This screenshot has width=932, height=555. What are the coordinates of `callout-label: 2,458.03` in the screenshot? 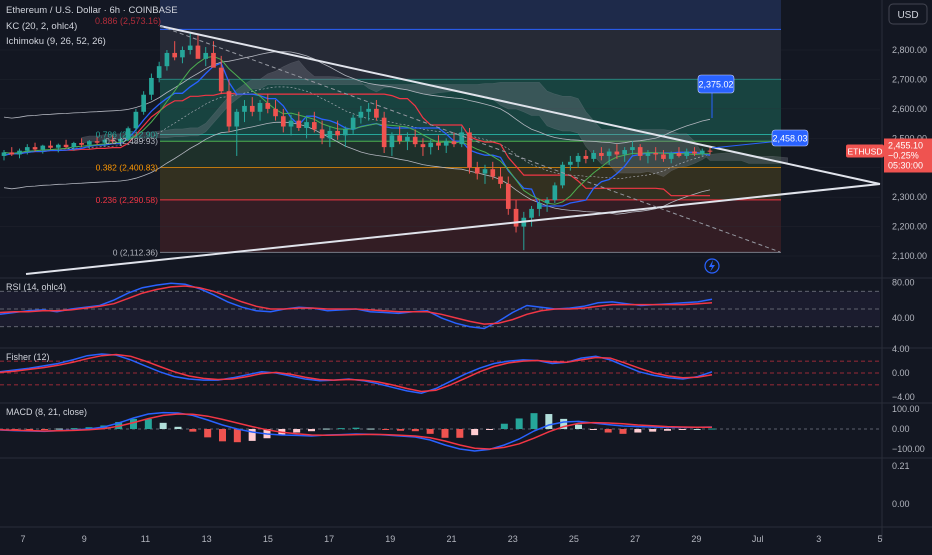 It's located at (789, 139).